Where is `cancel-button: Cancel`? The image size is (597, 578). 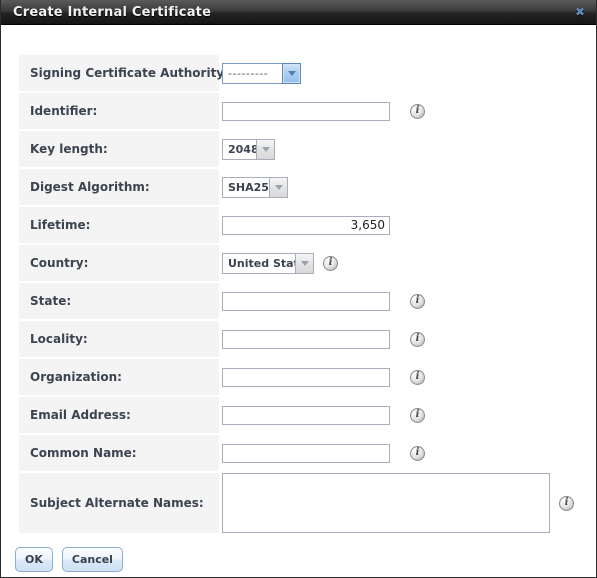
cancel-button: Cancel is located at coordinates (92, 559).